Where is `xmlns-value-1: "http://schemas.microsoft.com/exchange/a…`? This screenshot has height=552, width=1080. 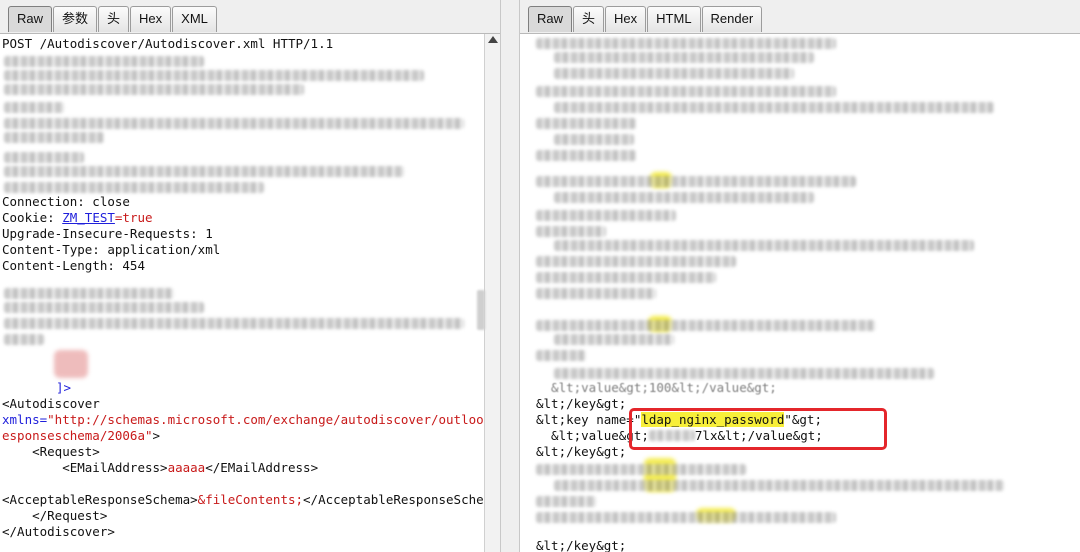
xmlns-value-1: "http://schemas.microsoft.com/exchange/a… is located at coordinates (265, 419).